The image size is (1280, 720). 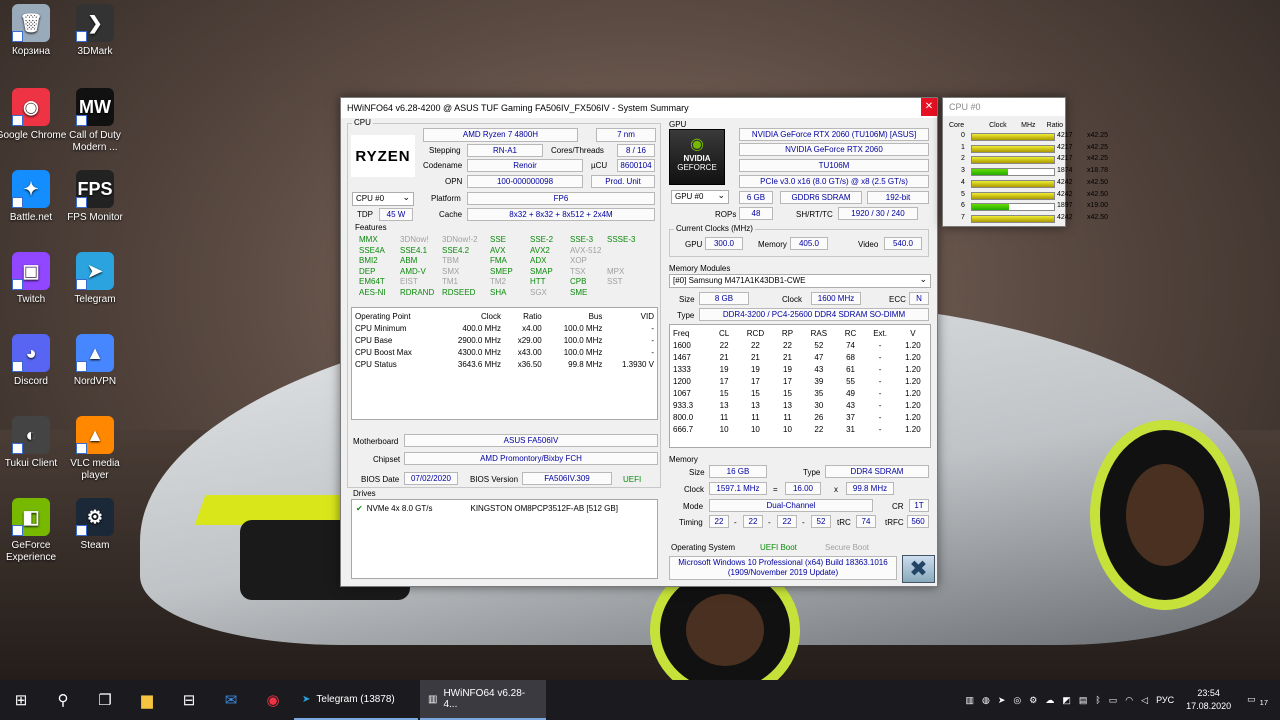 I want to click on table-cell: 21, so click(x=724, y=357).